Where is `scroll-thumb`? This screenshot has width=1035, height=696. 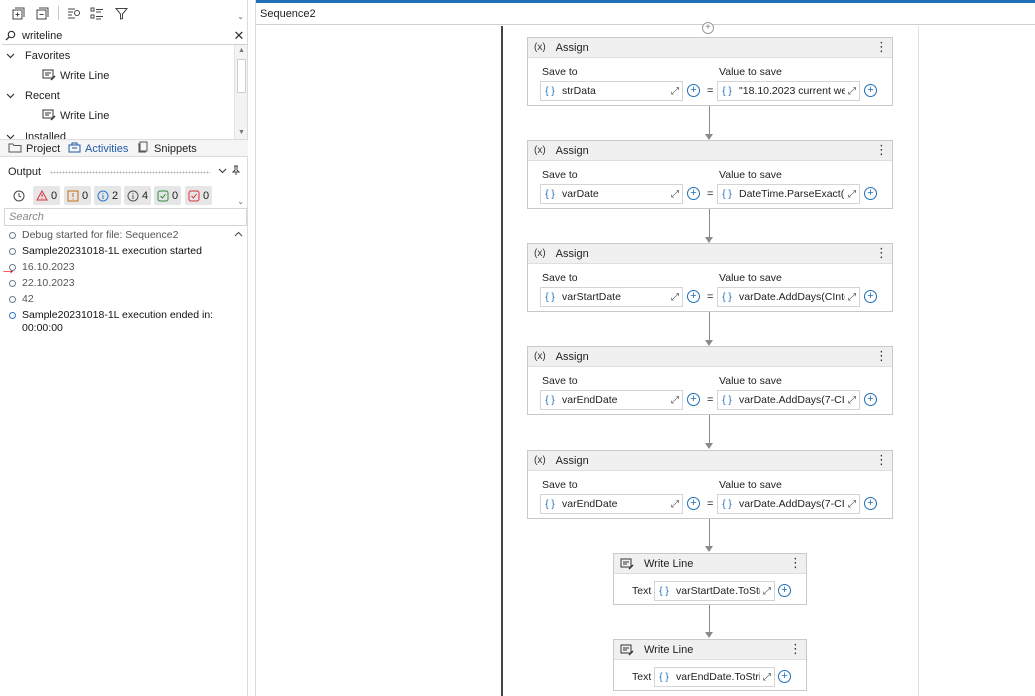 scroll-thumb is located at coordinates (241, 76).